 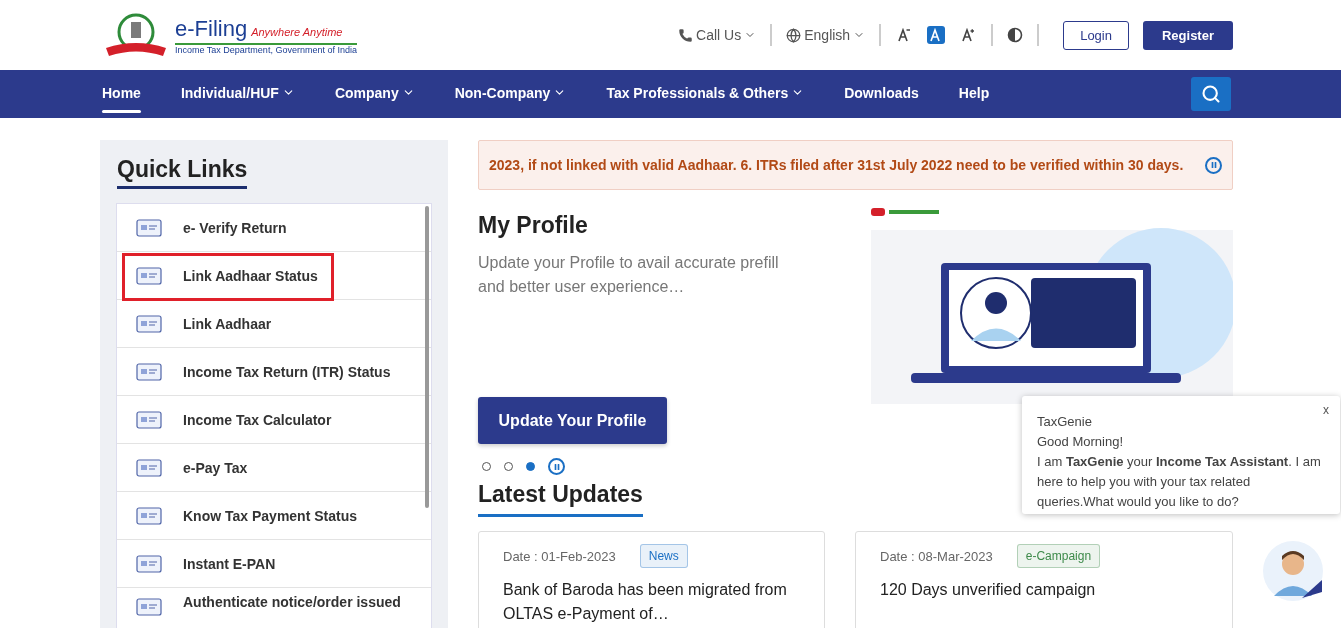 I want to click on quick-link-item: Instant E-PAN, so click(x=274, y=564).